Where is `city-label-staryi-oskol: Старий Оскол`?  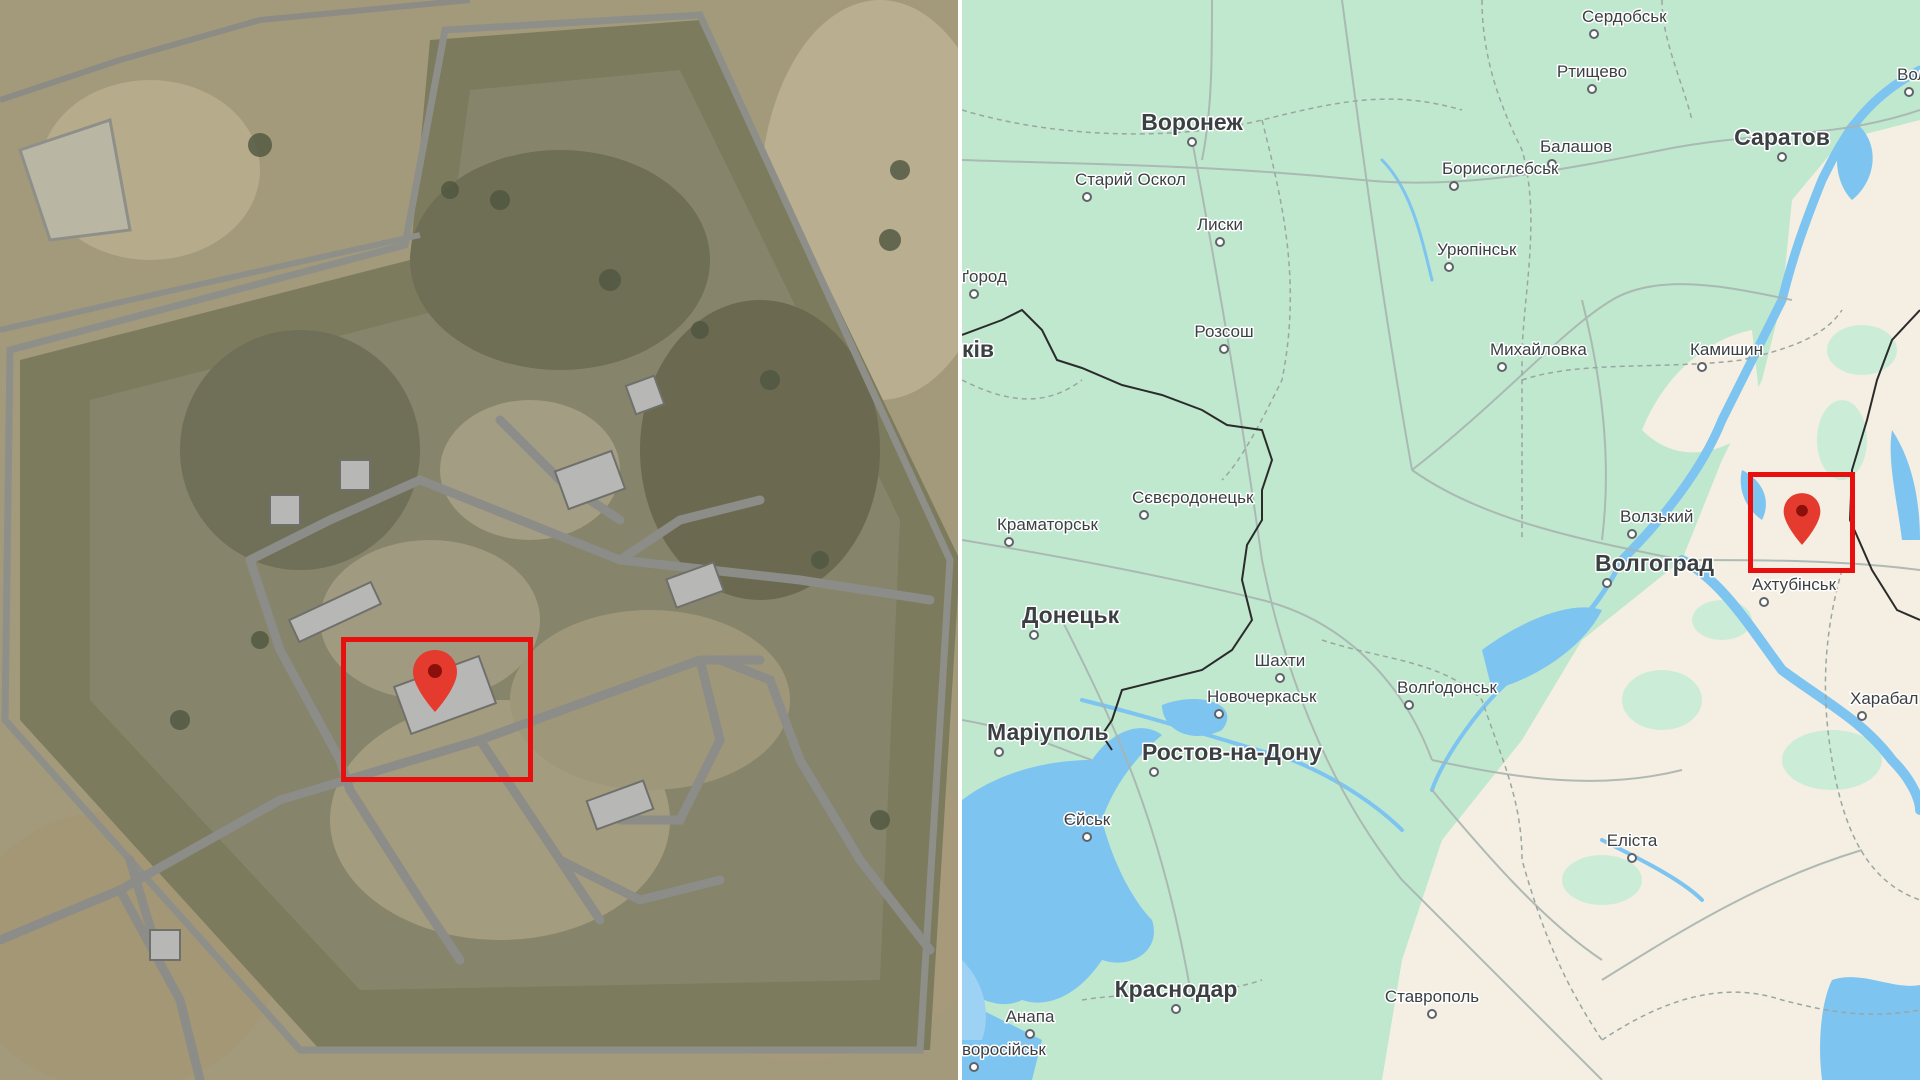
city-label-staryi-oskol: Старий Оскол is located at coordinates (1130, 179).